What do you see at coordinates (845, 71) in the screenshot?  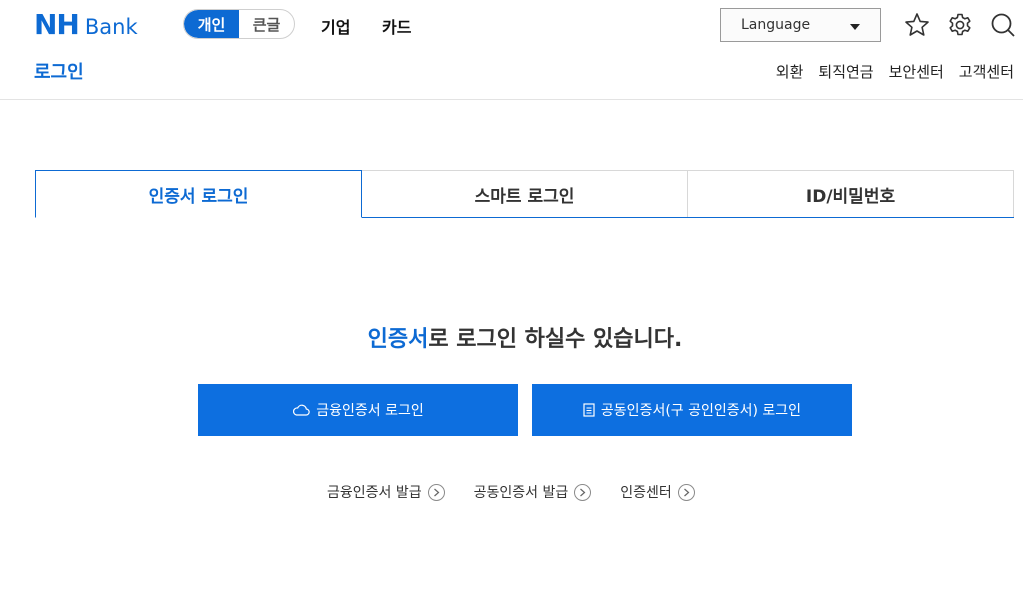 I see `quicklink-retirement-pension: 퇴직연금` at bounding box center [845, 71].